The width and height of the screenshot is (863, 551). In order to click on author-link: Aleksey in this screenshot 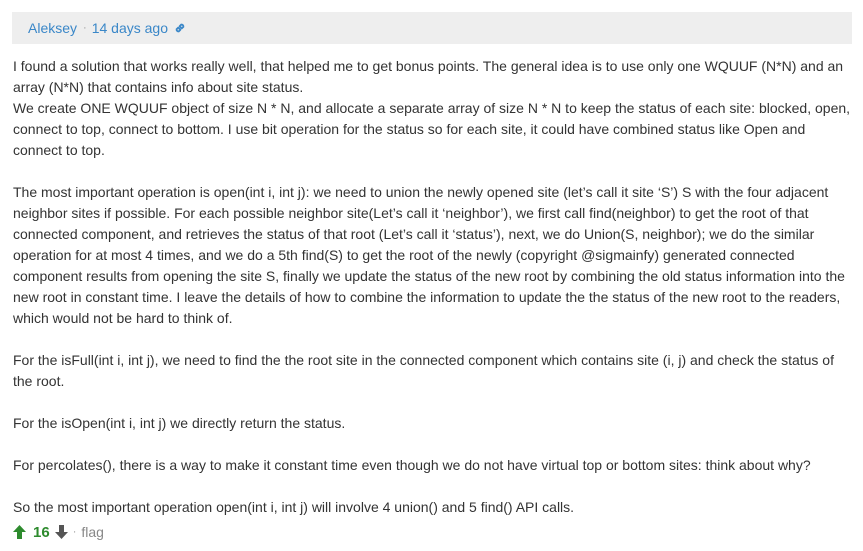, I will do `click(52, 28)`.